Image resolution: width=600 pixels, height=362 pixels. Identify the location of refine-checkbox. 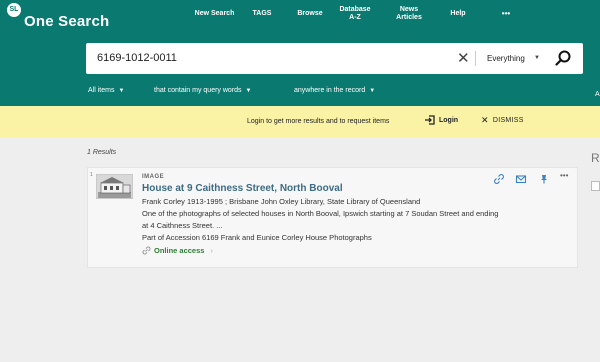
(595, 186).